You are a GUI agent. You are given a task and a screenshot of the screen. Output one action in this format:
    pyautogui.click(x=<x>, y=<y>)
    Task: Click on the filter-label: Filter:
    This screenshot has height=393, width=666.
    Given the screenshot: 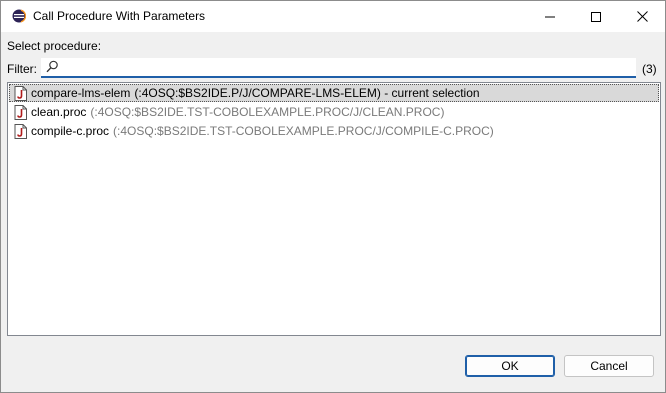 What is the action you would take?
    pyautogui.click(x=22, y=69)
    